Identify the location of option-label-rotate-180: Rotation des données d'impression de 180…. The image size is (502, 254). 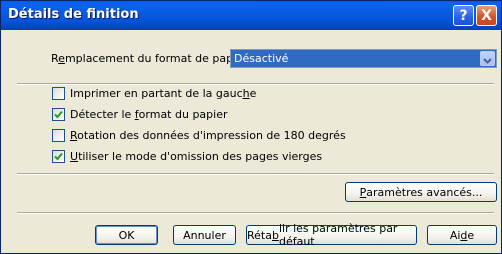
(208, 135).